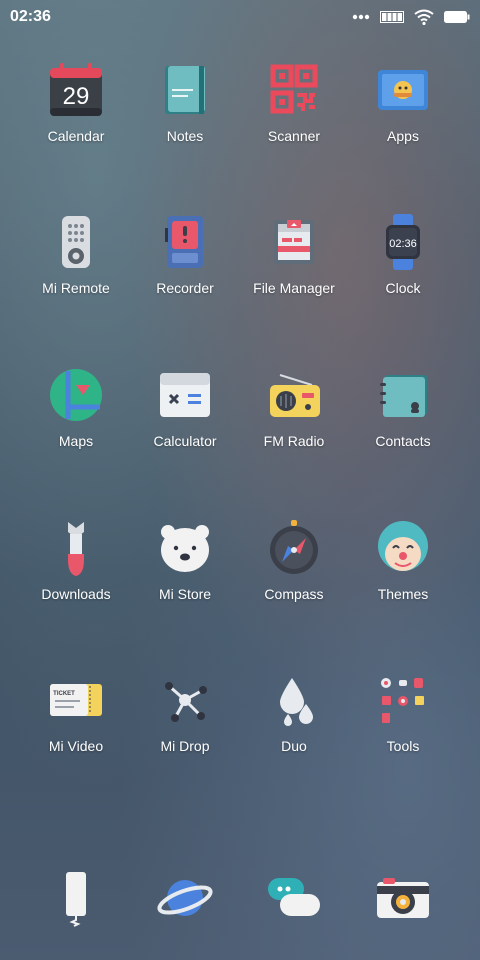 The image size is (480, 960). What do you see at coordinates (76, 594) in the screenshot?
I see `app-label: Downloads` at bounding box center [76, 594].